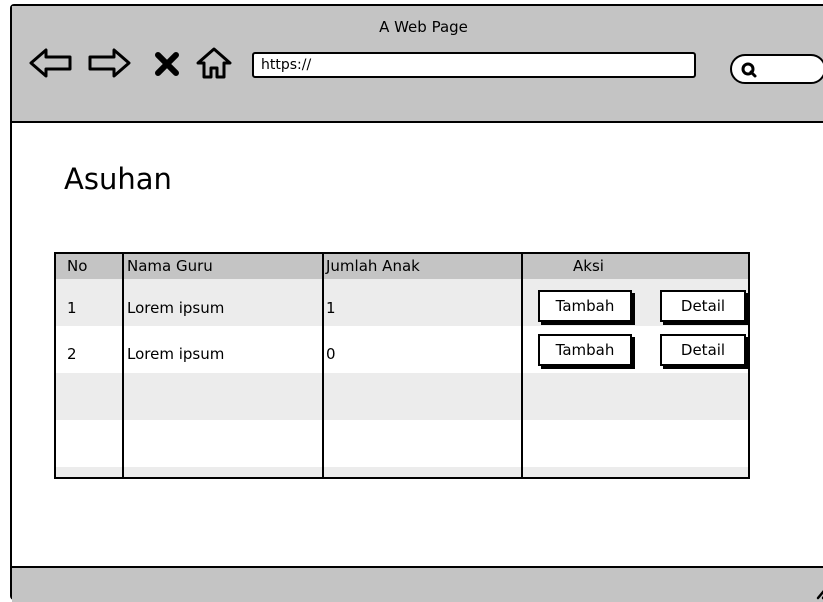 This screenshot has width=823, height=602. Describe the element at coordinates (585, 306) in the screenshot. I see `row-1-tambah-button: Tambah` at that location.